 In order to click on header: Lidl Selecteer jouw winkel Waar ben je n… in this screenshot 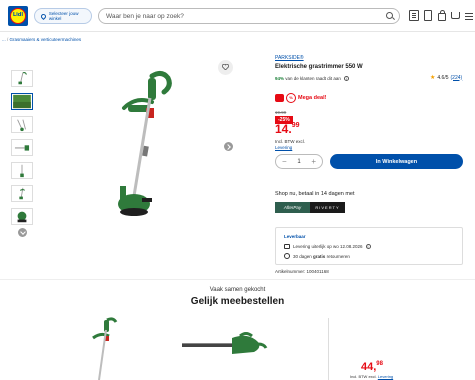, I will do `click(237, 16)`.